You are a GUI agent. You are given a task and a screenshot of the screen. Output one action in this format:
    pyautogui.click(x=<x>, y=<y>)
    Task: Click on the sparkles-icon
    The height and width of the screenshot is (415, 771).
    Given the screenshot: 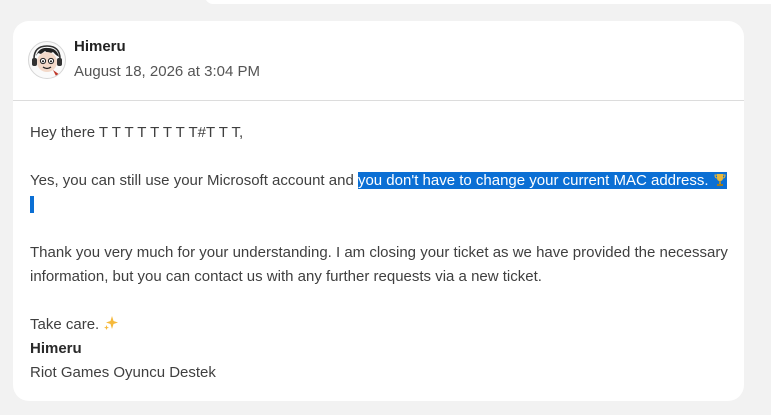 What is the action you would take?
    pyautogui.click(x=111, y=323)
    